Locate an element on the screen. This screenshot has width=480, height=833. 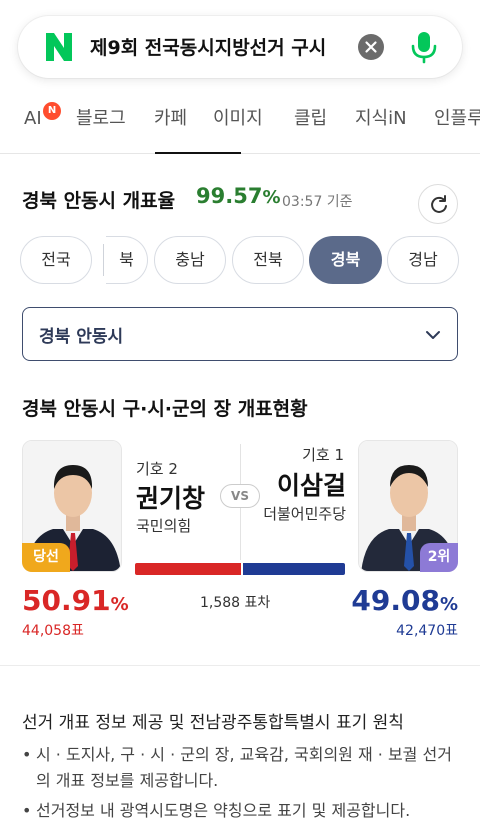
vote-pct-right-value: 49.08 is located at coordinates (395, 600).